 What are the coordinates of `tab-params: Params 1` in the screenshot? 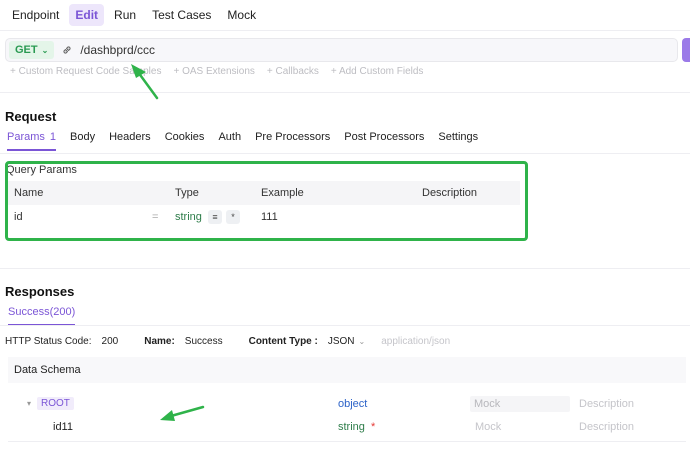 It's located at (32, 141).